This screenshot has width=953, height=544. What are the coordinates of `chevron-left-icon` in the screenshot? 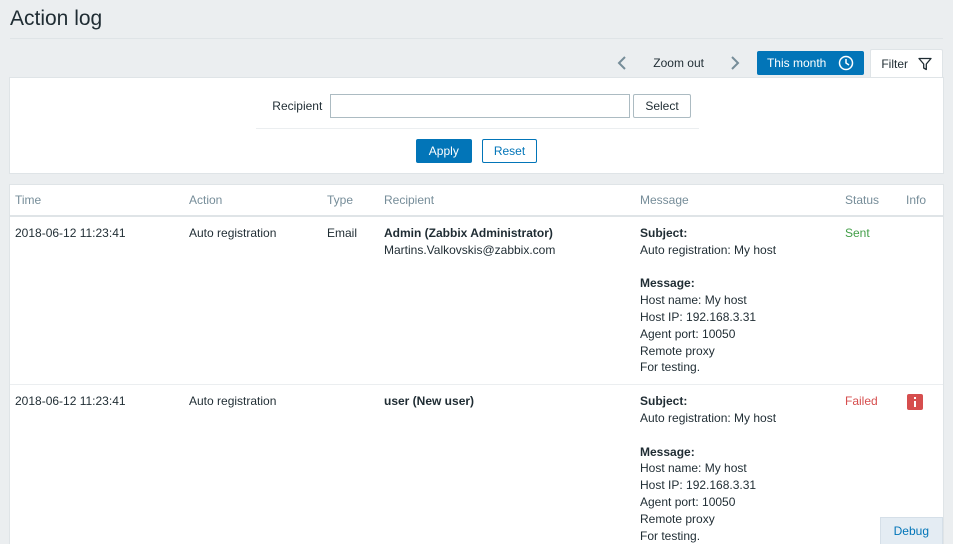 It's located at (621, 63).